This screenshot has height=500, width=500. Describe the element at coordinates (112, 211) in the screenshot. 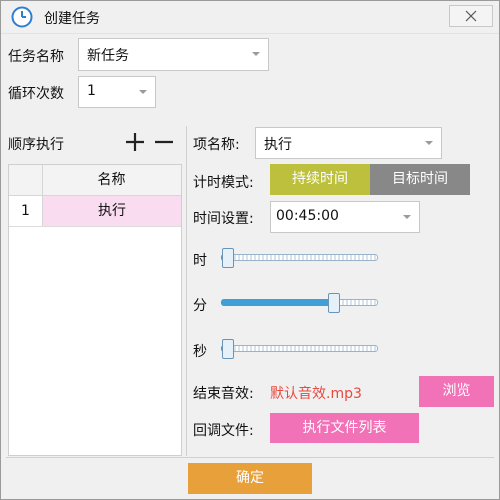

I see `row-name: 执行` at that location.